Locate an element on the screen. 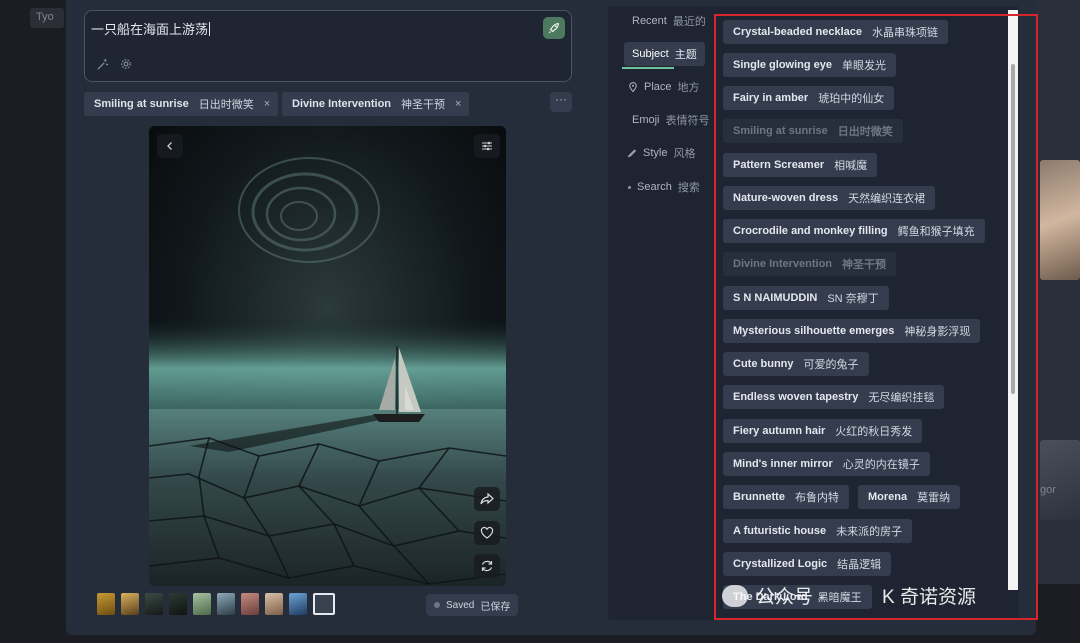  prompt-input: 一只船在海面上游荡 is located at coordinates (151, 28).